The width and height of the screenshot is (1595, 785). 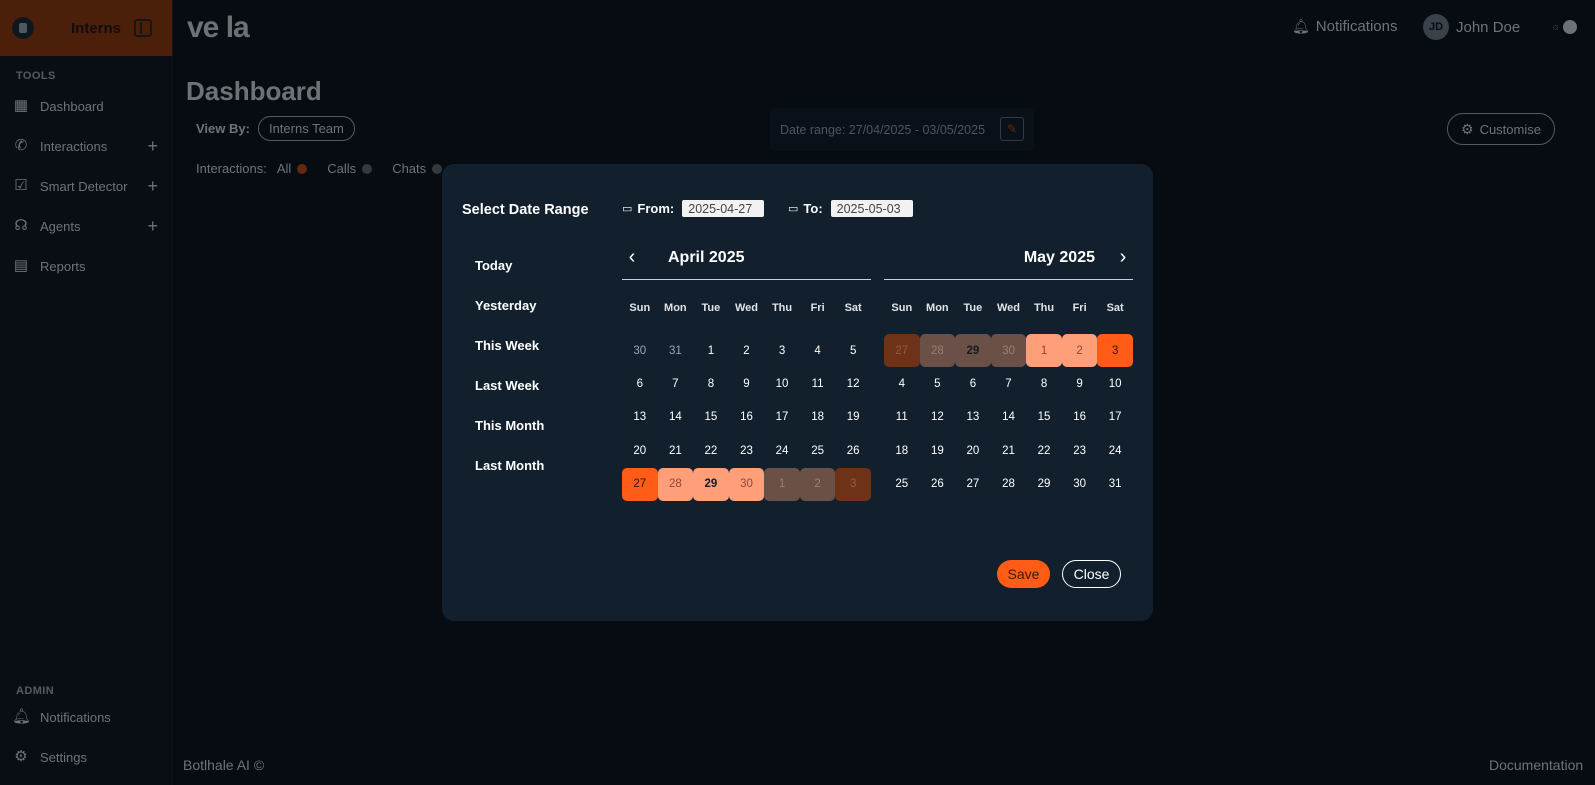 What do you see at coordinates (1091, 574) in the screenshot?
I see `close-button: Close` at bounding box center [1091, 574].